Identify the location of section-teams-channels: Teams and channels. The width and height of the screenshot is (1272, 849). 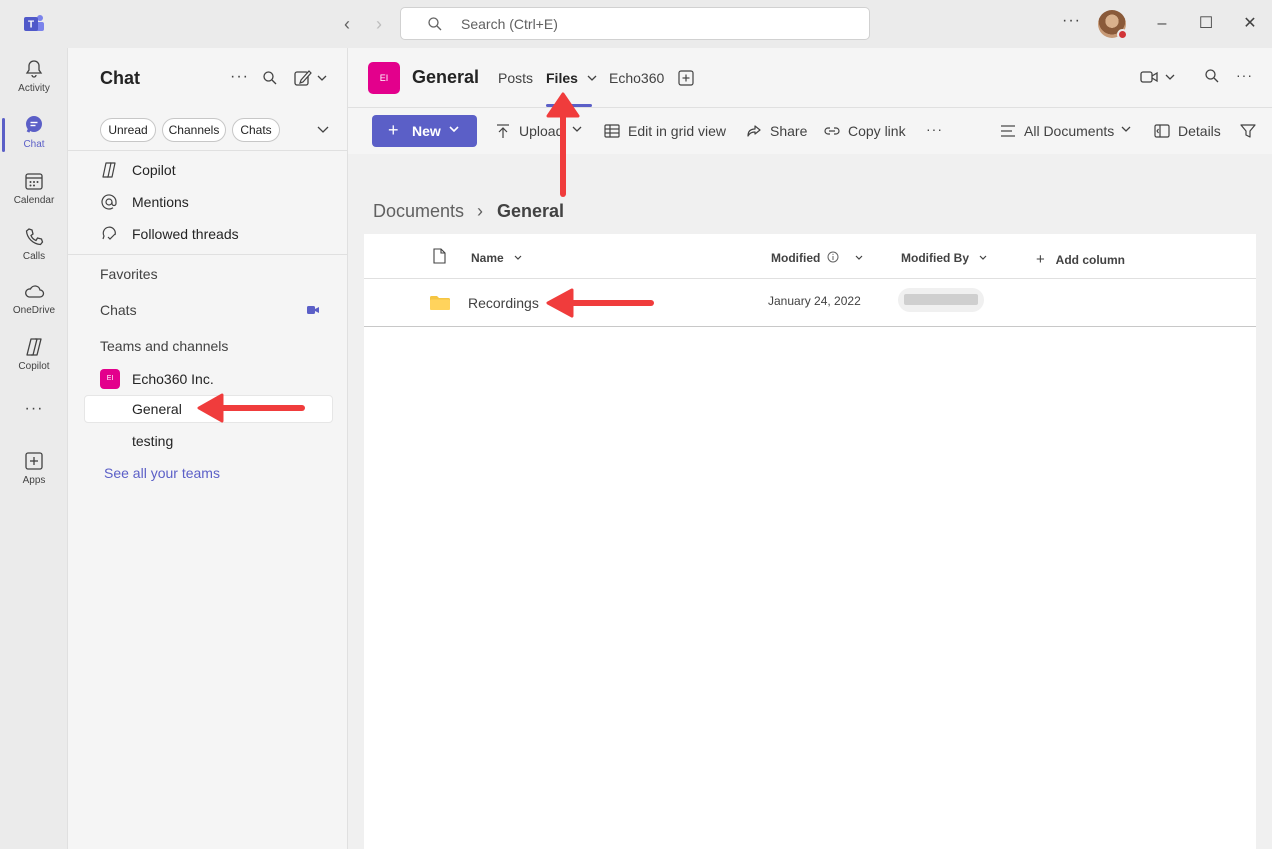
(164, 346).